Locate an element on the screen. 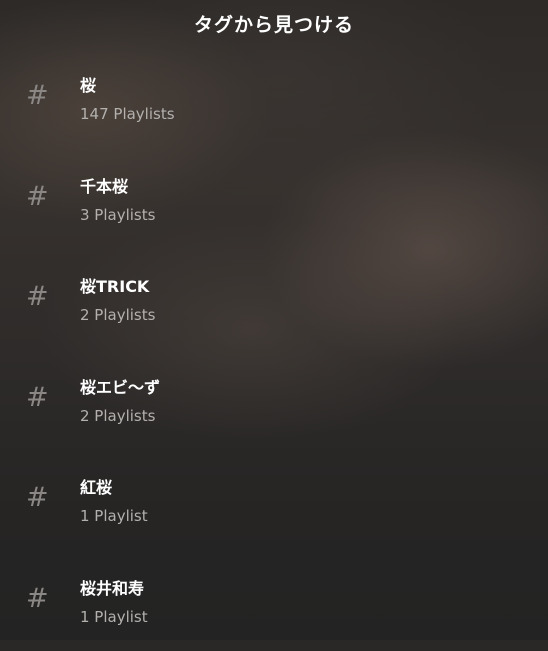 The image size is (548, 651). tag-name: 千本桜 is located at coordinates (104, 185).